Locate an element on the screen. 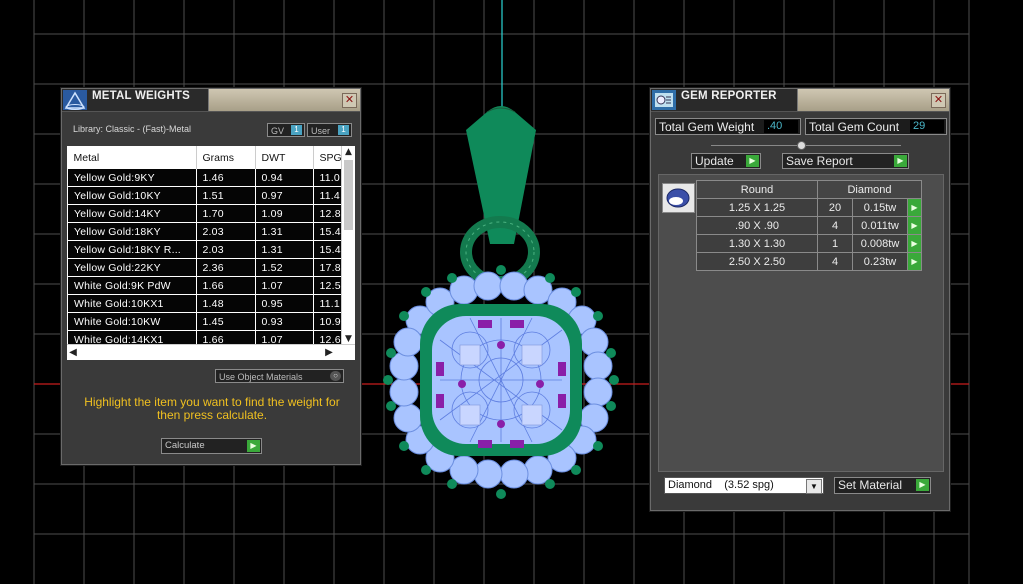  column-header-metal: Metal is located at coordinates (132, 157).